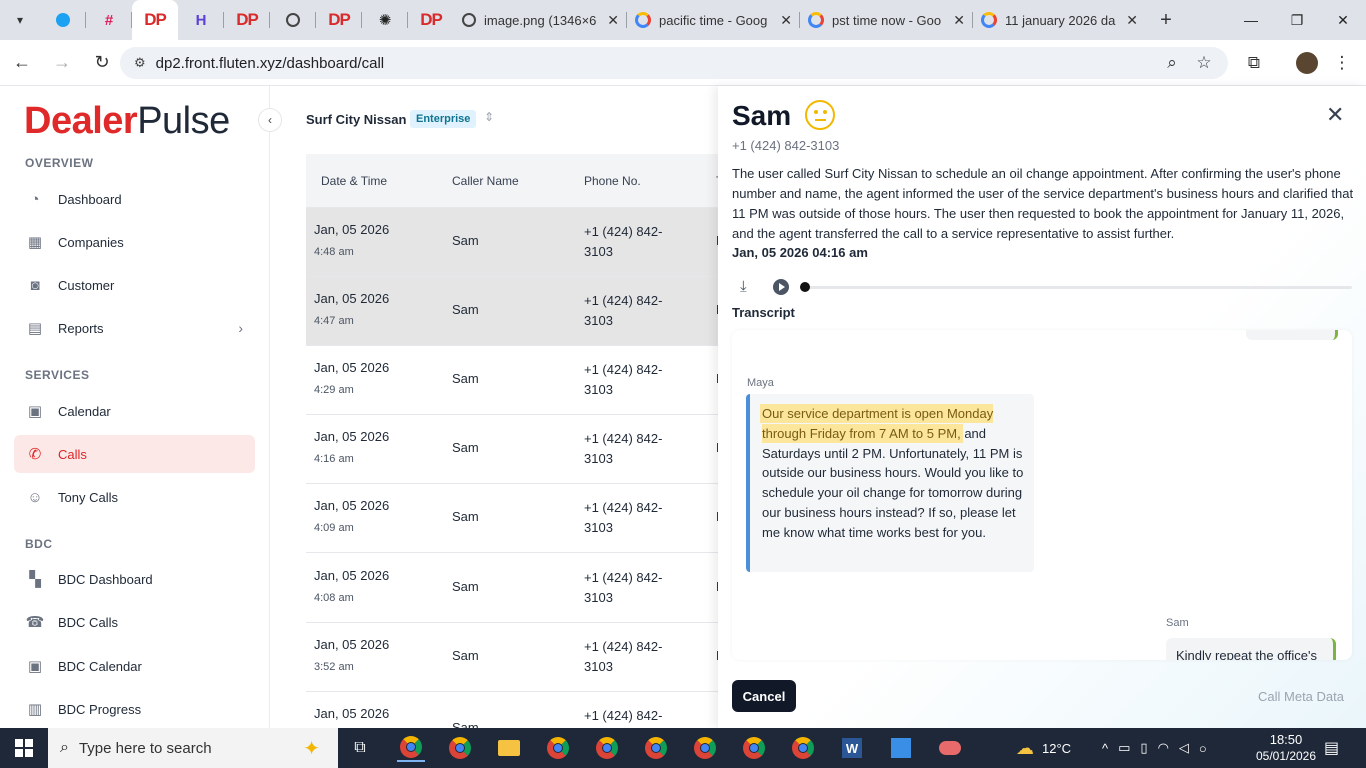  What do you see at coordinates (886, 20) in the screenshot?
I see `tab-pst-time: pst time now - Goo ✕` at bounding box center [886, 20].